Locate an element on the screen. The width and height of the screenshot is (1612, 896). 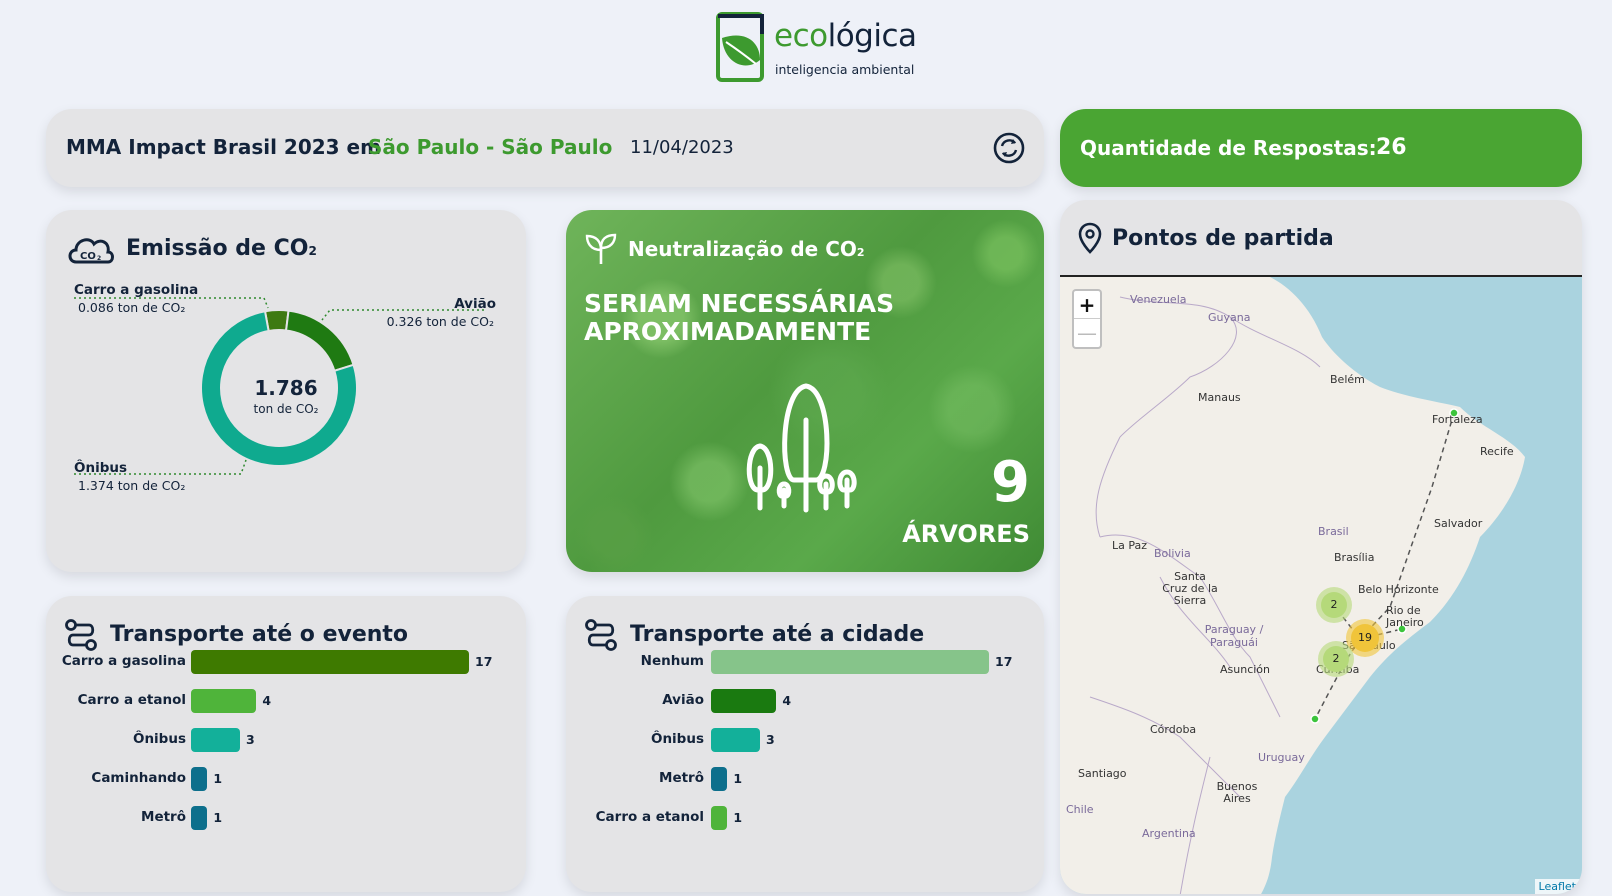
event-location: São Paulo - São Paulo is located at coordinates (490, 147).